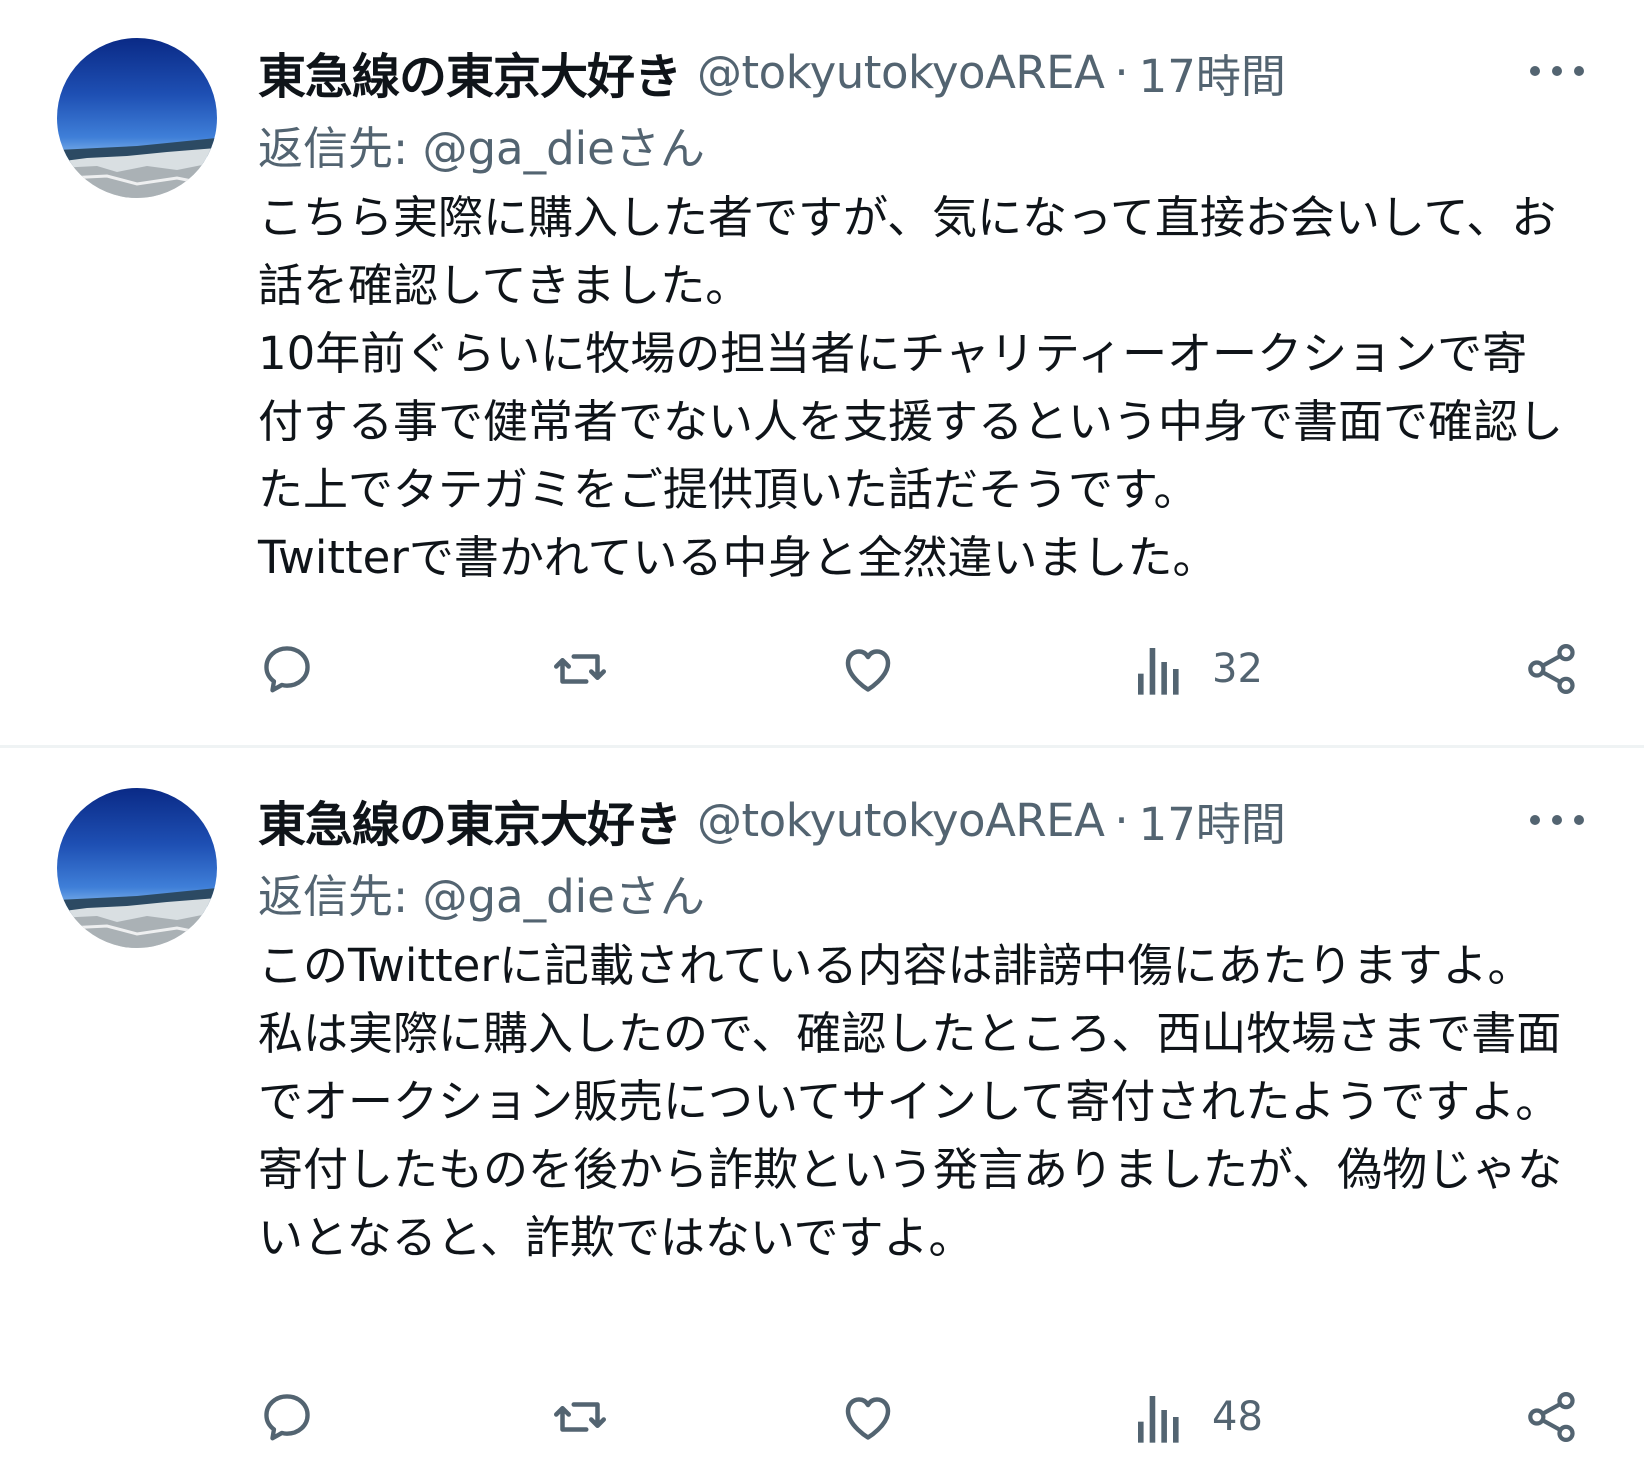 The height and width of the screenshot is (1475, 1644). I want to click on views-button: 48, so click(1198, 1417).